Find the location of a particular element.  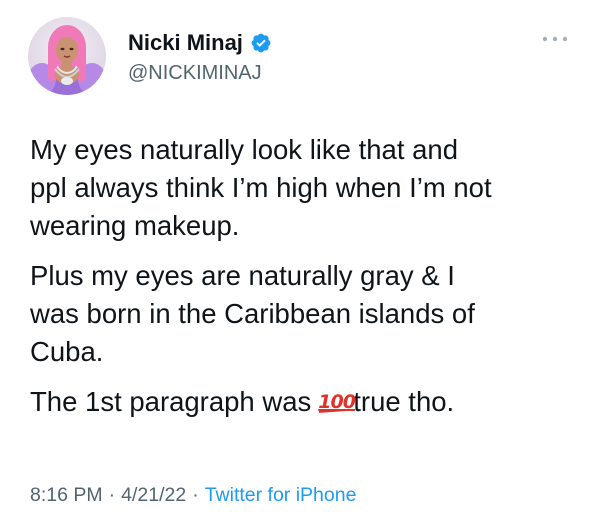

emoji-digits: 100 is located at coordinates (337, 402).